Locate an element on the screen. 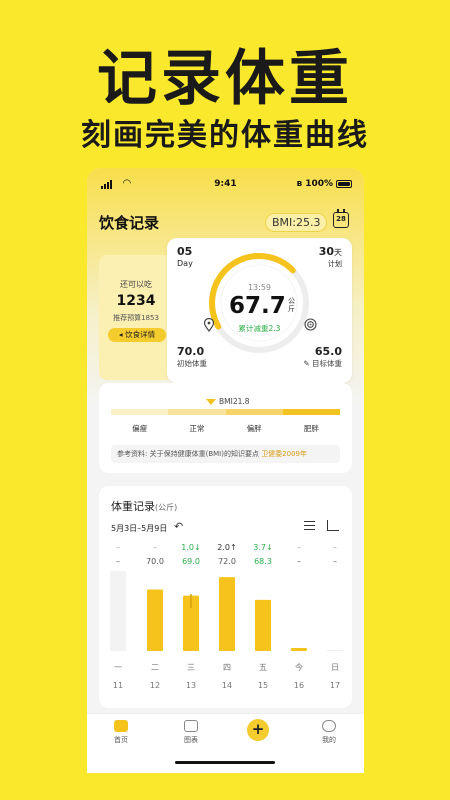 This screenshot has width=450, height=800. food-budget: 推荐预算1853 is located at coordinates (136, 318).